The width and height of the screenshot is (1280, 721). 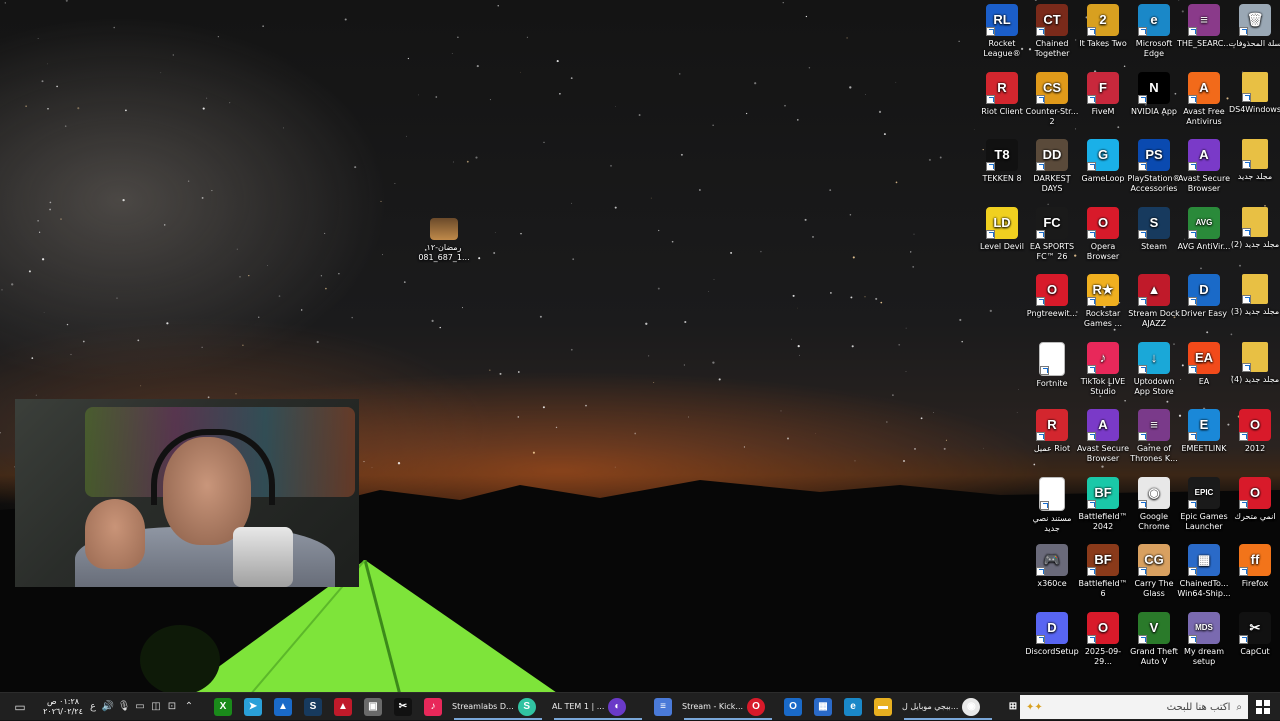 What do you see at coordinates (1154, 94) in the screenshot?
I see `desktop-icon-nvidia-app: N NVIDIA App` at bounding box center [1154, 94].